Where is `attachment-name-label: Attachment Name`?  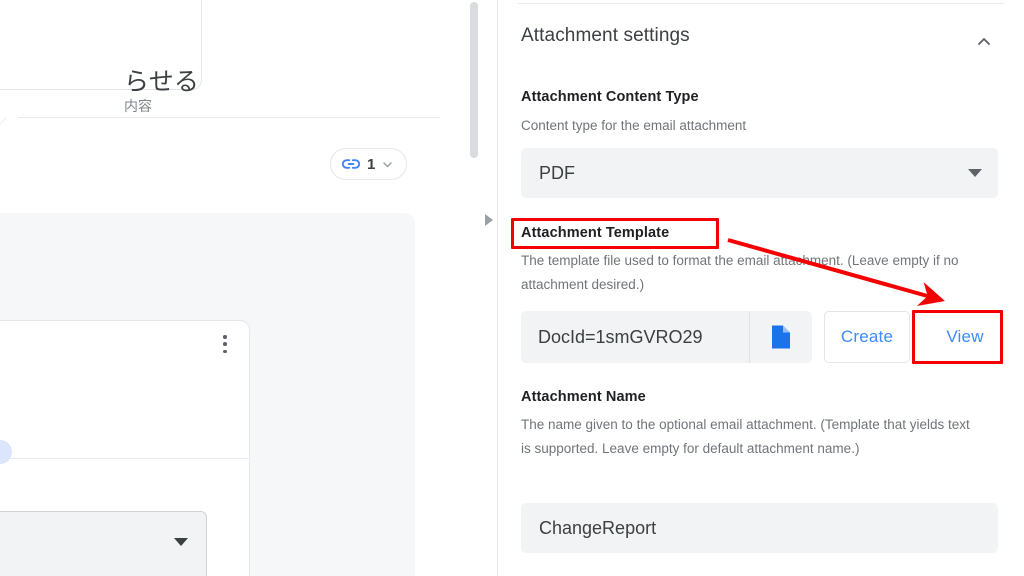 attachment-name-label: Attachment Name is located at coordinates (583, 397).